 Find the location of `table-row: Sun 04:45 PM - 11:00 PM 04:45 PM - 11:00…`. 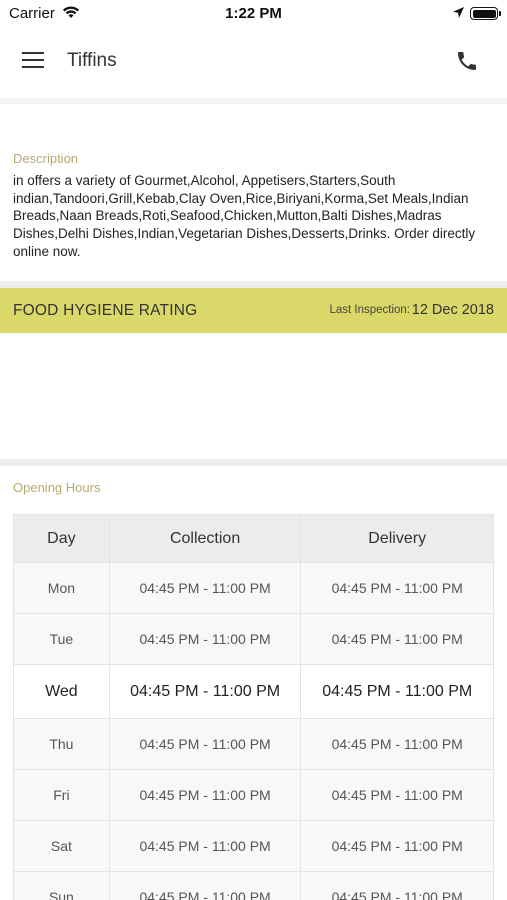

table-row: Sun 04:45 PM - 11:00 PM 04:45 PM - 11:00… is located at coordinates (253, 885).